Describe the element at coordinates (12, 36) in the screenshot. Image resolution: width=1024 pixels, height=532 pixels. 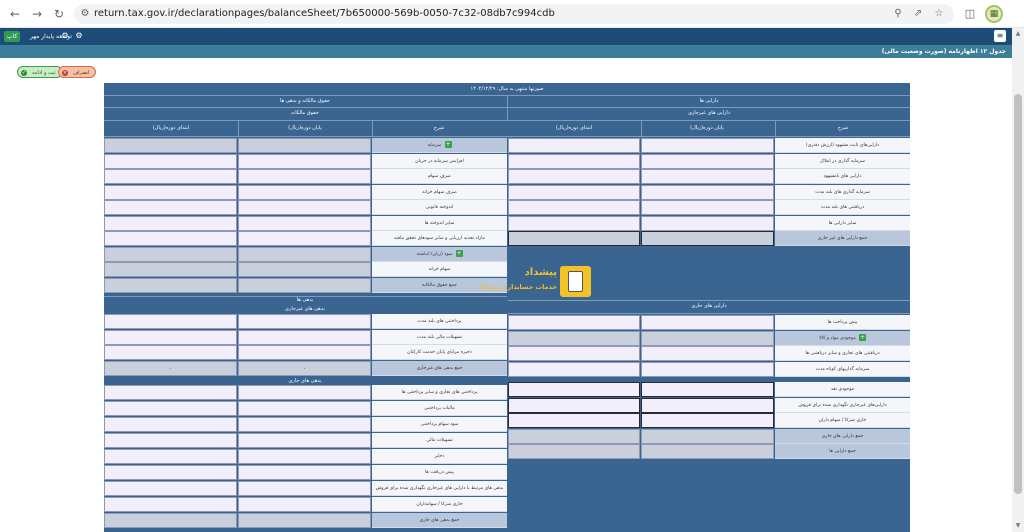
I see `header-badge: کاپ` at that location.